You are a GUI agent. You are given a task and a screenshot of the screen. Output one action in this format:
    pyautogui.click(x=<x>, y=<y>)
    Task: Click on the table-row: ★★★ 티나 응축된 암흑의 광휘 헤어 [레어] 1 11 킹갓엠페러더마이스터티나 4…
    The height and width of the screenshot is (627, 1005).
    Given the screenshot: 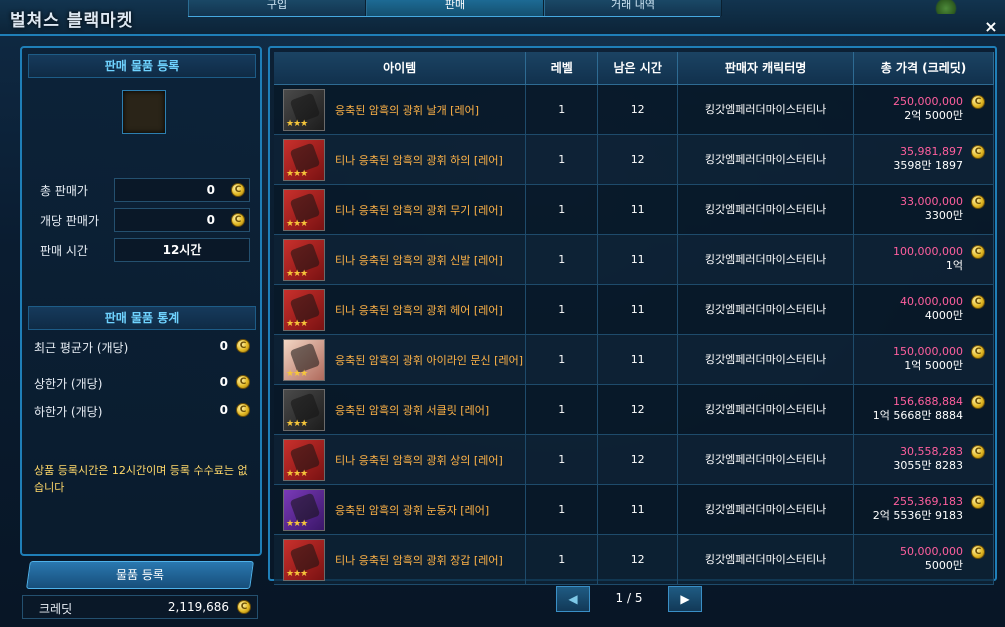 What is the action you would take?
    pyautogui.click(x=634, y=309)
    